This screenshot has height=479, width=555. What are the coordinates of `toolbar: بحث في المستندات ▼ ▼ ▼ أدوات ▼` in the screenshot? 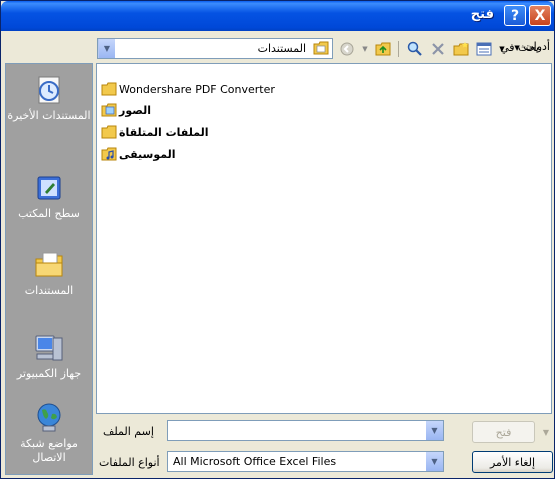 It's located at (277, 47).